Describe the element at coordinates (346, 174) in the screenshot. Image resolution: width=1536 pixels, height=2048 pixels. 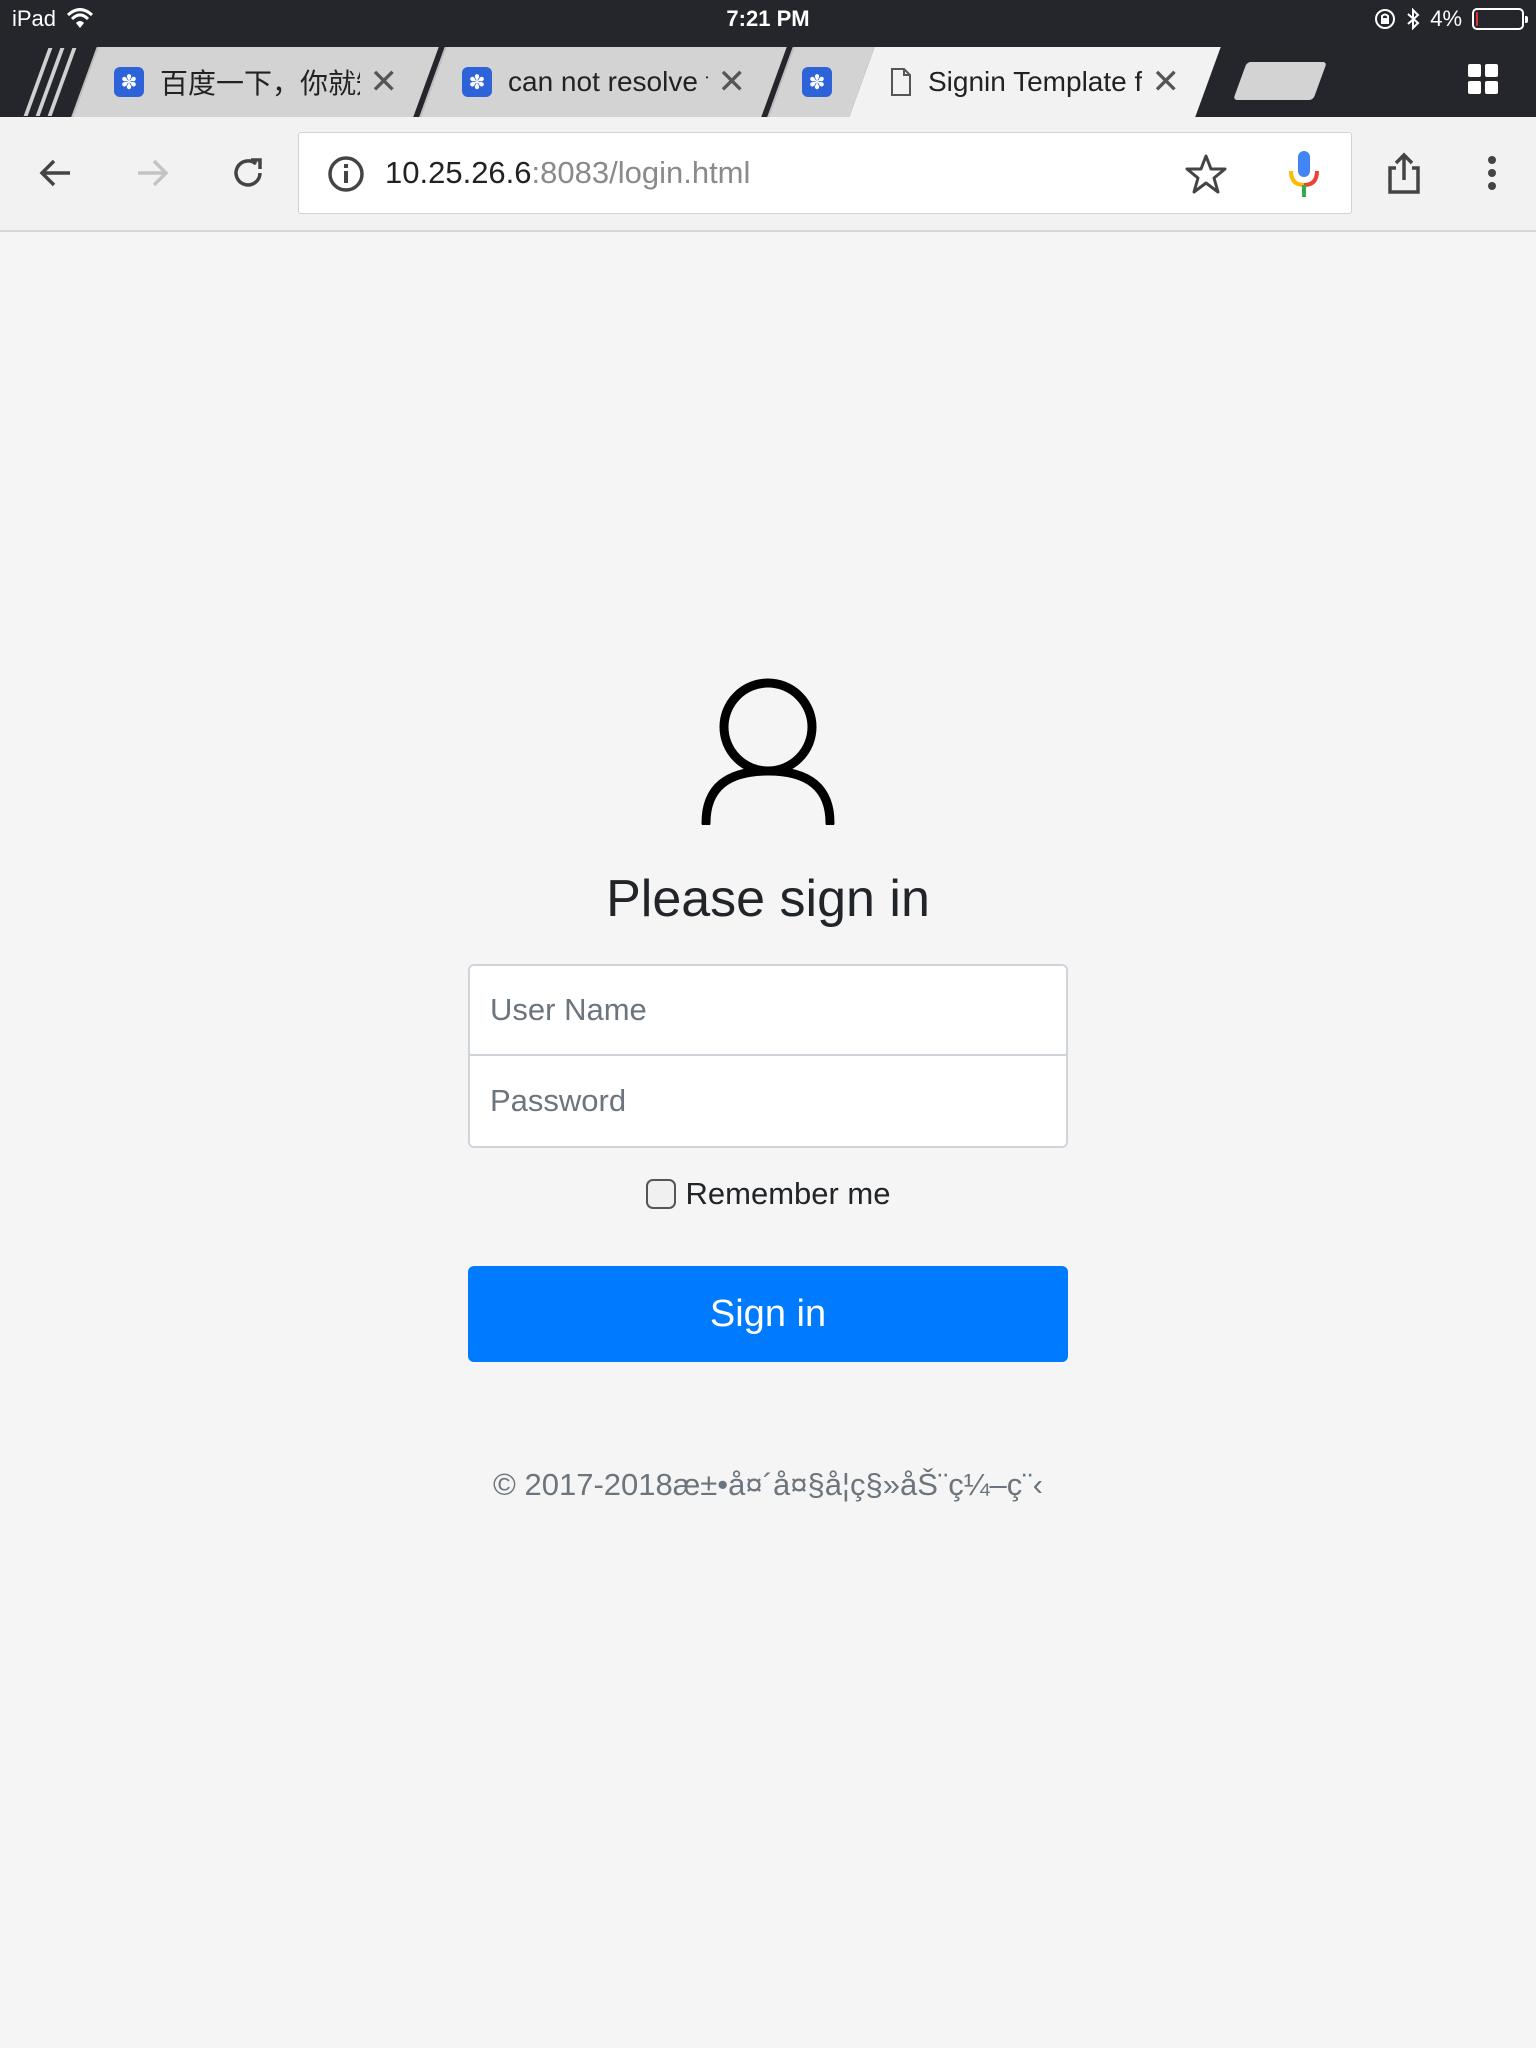
I see `info-icon` at that location.